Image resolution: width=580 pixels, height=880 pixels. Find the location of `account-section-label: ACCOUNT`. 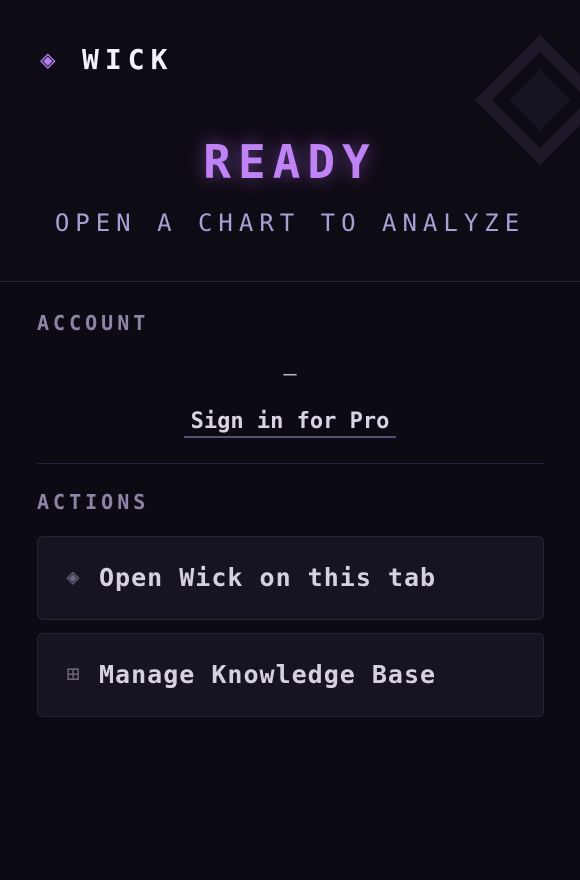

account-section-label: ACCOUNT is located at coordinates (93, 323).